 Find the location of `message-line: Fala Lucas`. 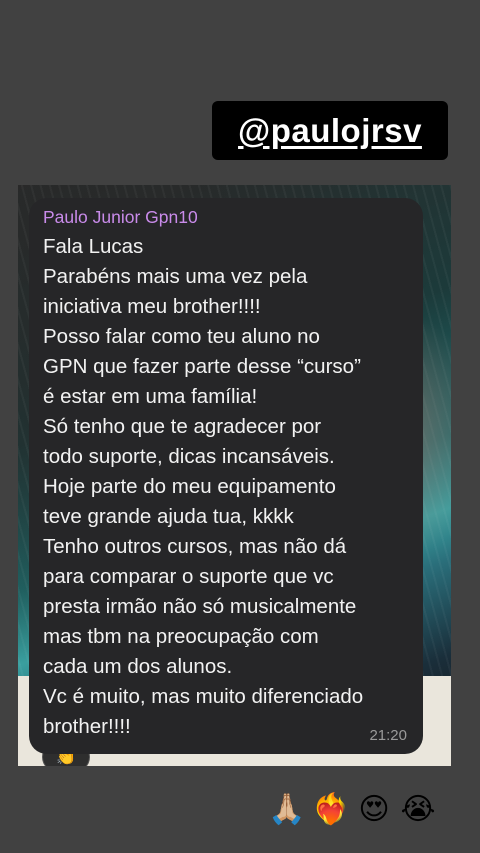

message-line: Fala Lucas is located at coordinates (93, 246).